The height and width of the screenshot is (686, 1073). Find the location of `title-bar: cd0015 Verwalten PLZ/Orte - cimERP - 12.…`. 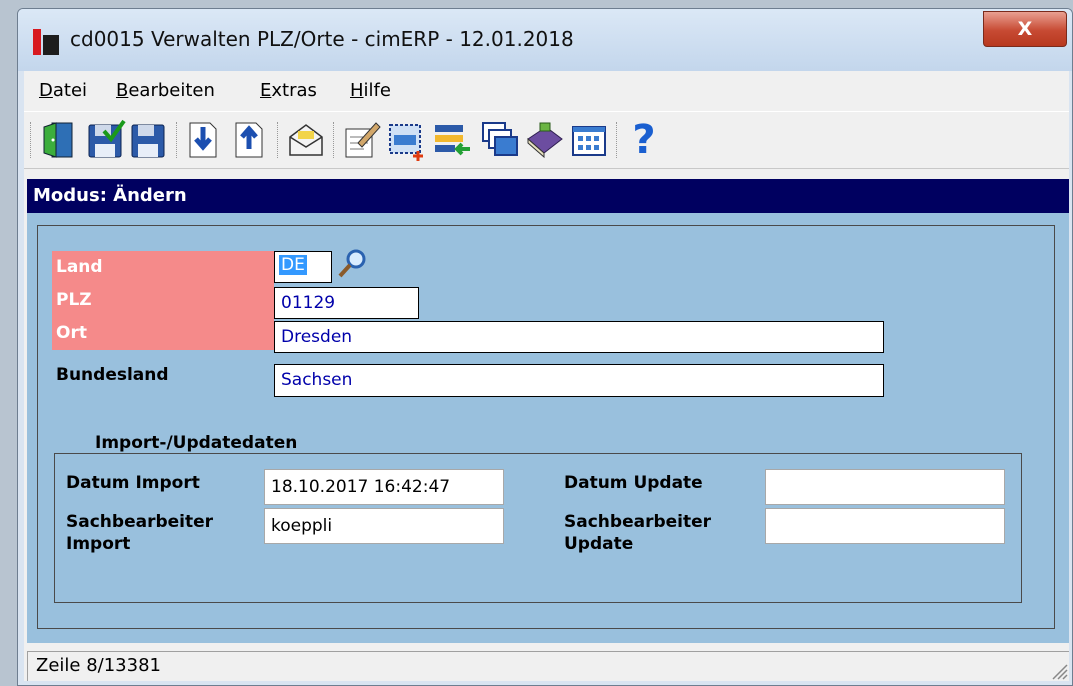

title-bar: cd0015 Verwalten PLZ/Orte - cimERP - 12.… is located at coordinates (545, 40).